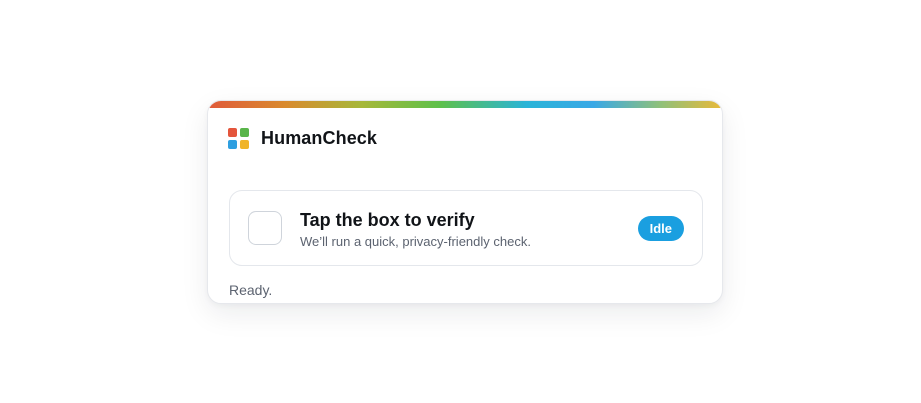  What do you see at coordinates (232, 144) in the screenshot?
I see `logo-square-blue` at bounding box center [232, 144].